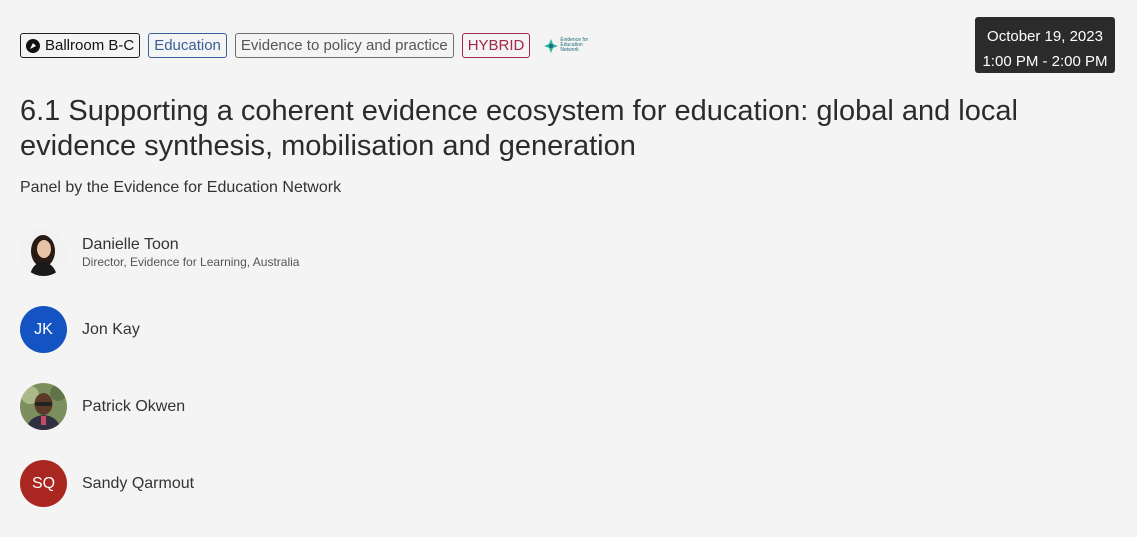  I want to click on speaker-avatar: JK, so click(43, 329).